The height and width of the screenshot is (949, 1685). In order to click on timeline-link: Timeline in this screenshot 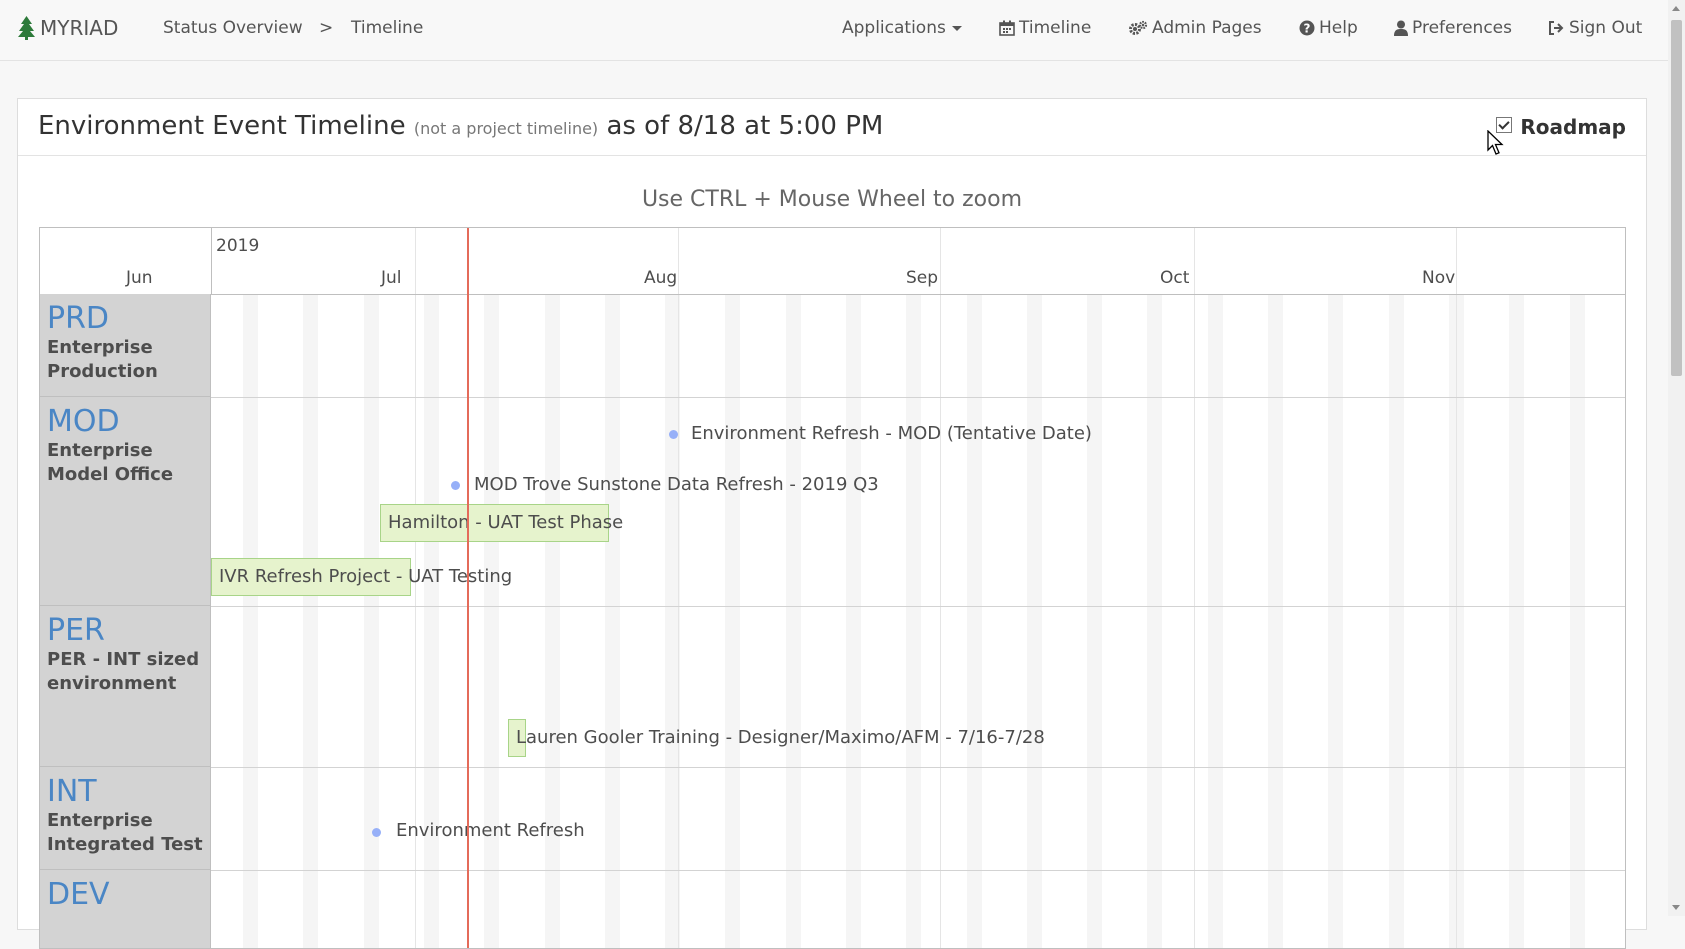, I will do `click(1045, 28)`.